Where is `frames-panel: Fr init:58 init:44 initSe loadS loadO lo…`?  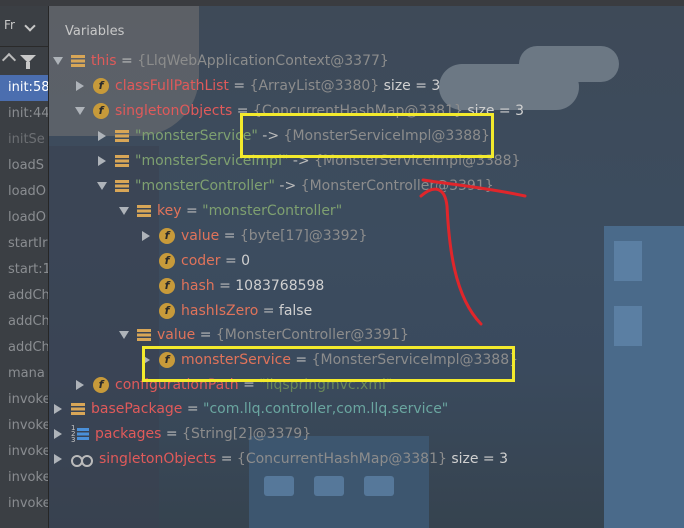
frames-panel: Fr init:58 init:44 initSe loadS loadO lo… is located at coordinates (24, 267).